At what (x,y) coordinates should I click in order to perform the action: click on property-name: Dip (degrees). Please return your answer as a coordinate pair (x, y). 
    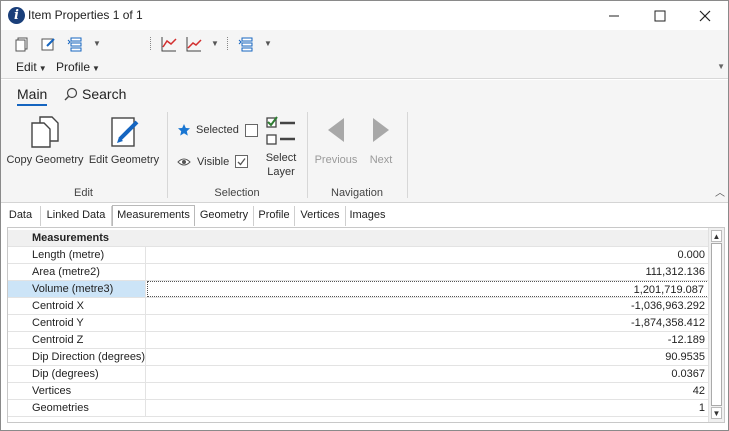
    Looking at the image, I should click on (77, 374).